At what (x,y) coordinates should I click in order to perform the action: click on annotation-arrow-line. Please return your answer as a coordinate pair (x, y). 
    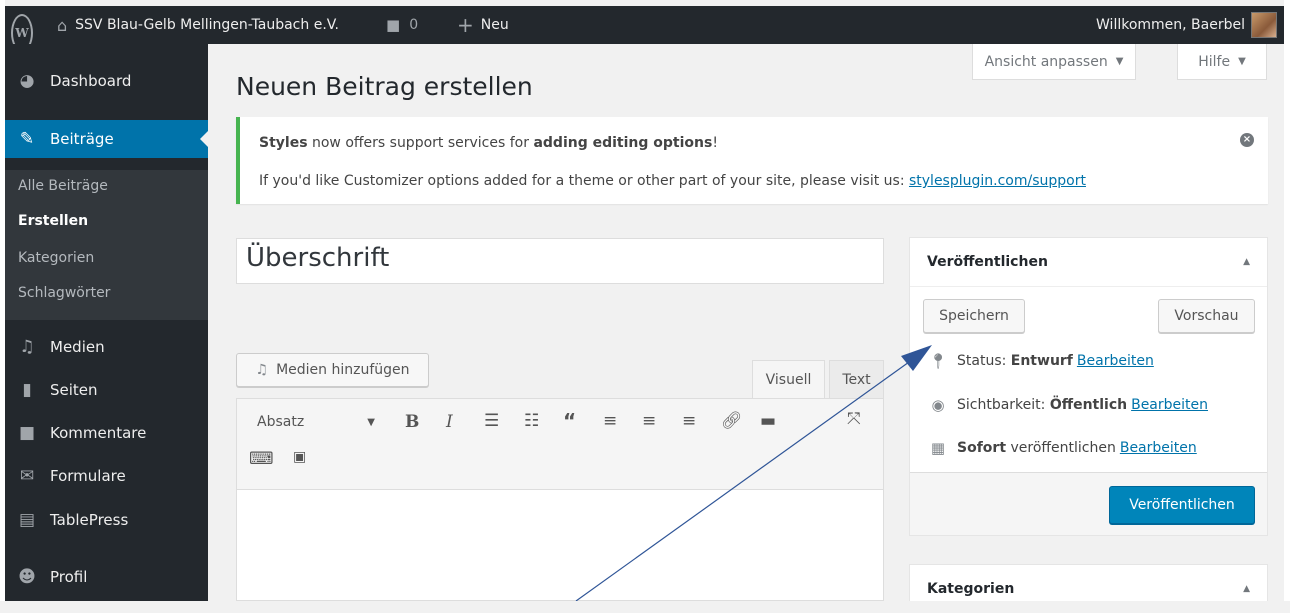
    Looking at the image, I should click on (746, 478).